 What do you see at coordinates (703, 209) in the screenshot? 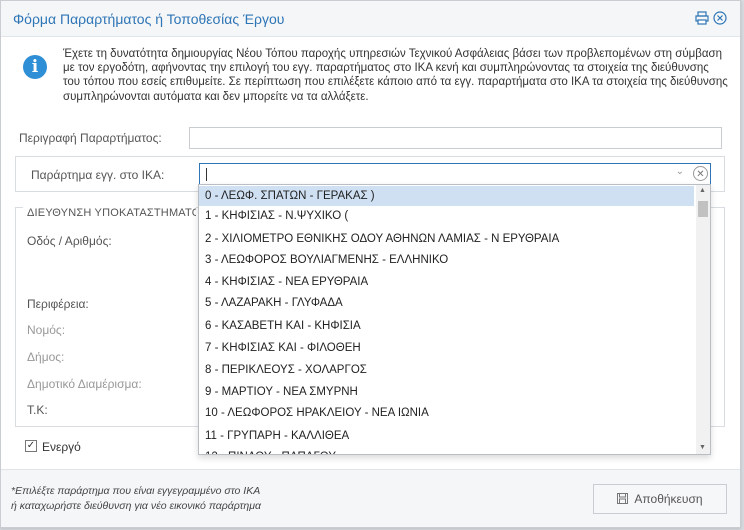
I see `scrollbar-thumb` at bounding box center [703, 209].